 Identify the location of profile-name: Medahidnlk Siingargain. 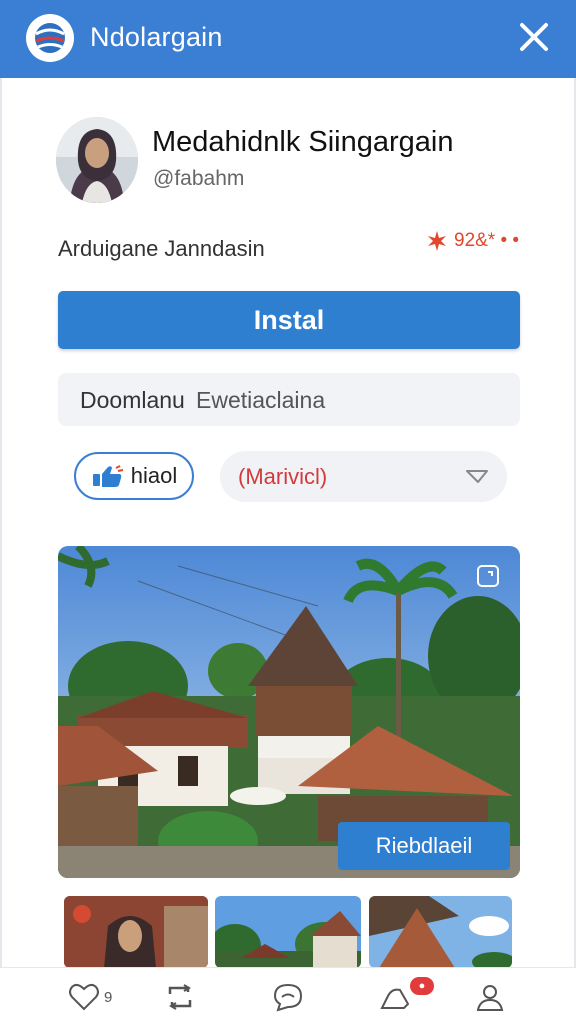
(303, 142).